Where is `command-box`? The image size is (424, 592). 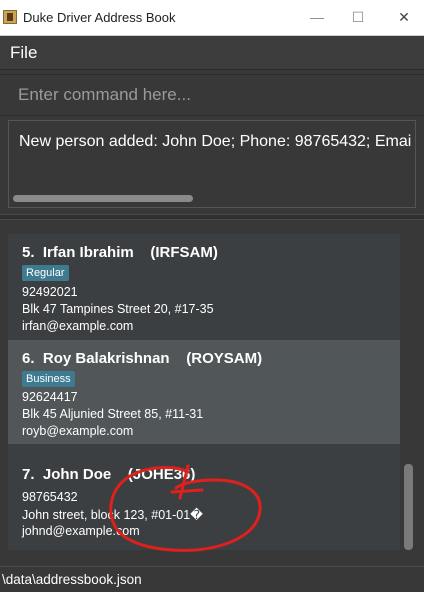
command-box is located at coordinates (212, 95).